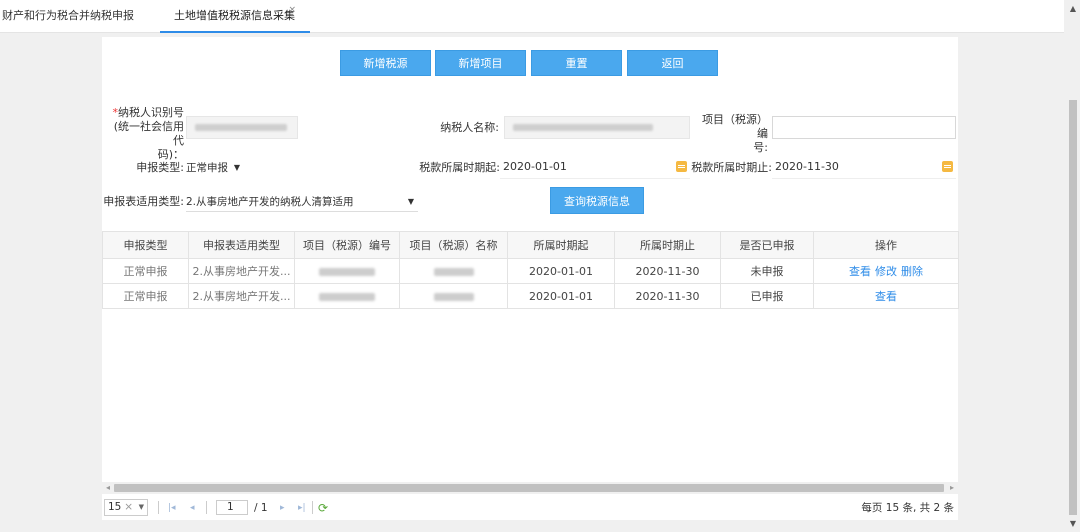 The image size is (1080, 532). Describe the element at coordinates (241, 245) in the screenshot. I see `column-header: 申报表适用类型` at that location.